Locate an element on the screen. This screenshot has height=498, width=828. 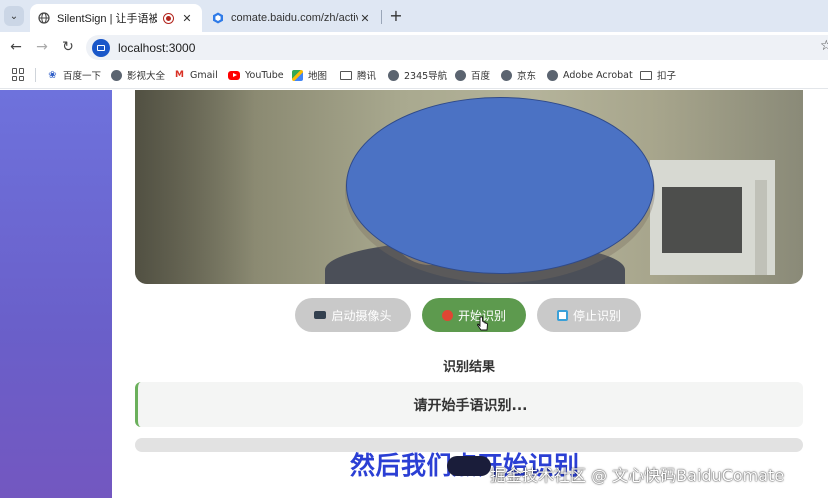
bookmark-adobe-acrobat: Adobe Acrobat is located at coordinates (590, 75).